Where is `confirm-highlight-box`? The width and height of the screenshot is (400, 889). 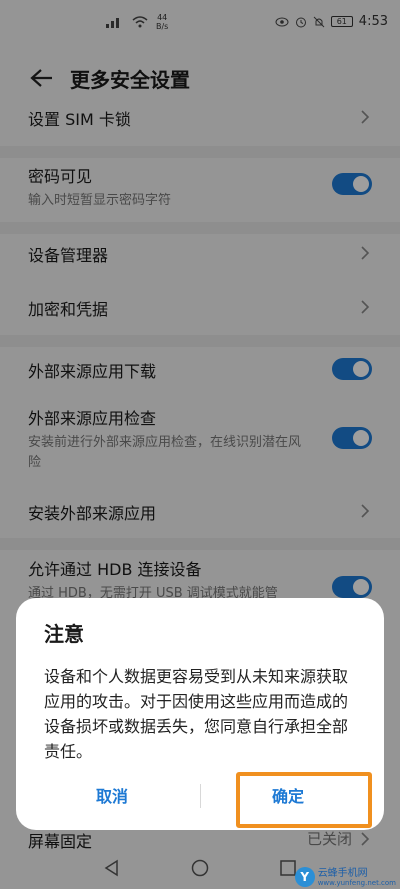 confirm-highlight-box is located at coordinates (304, 800).